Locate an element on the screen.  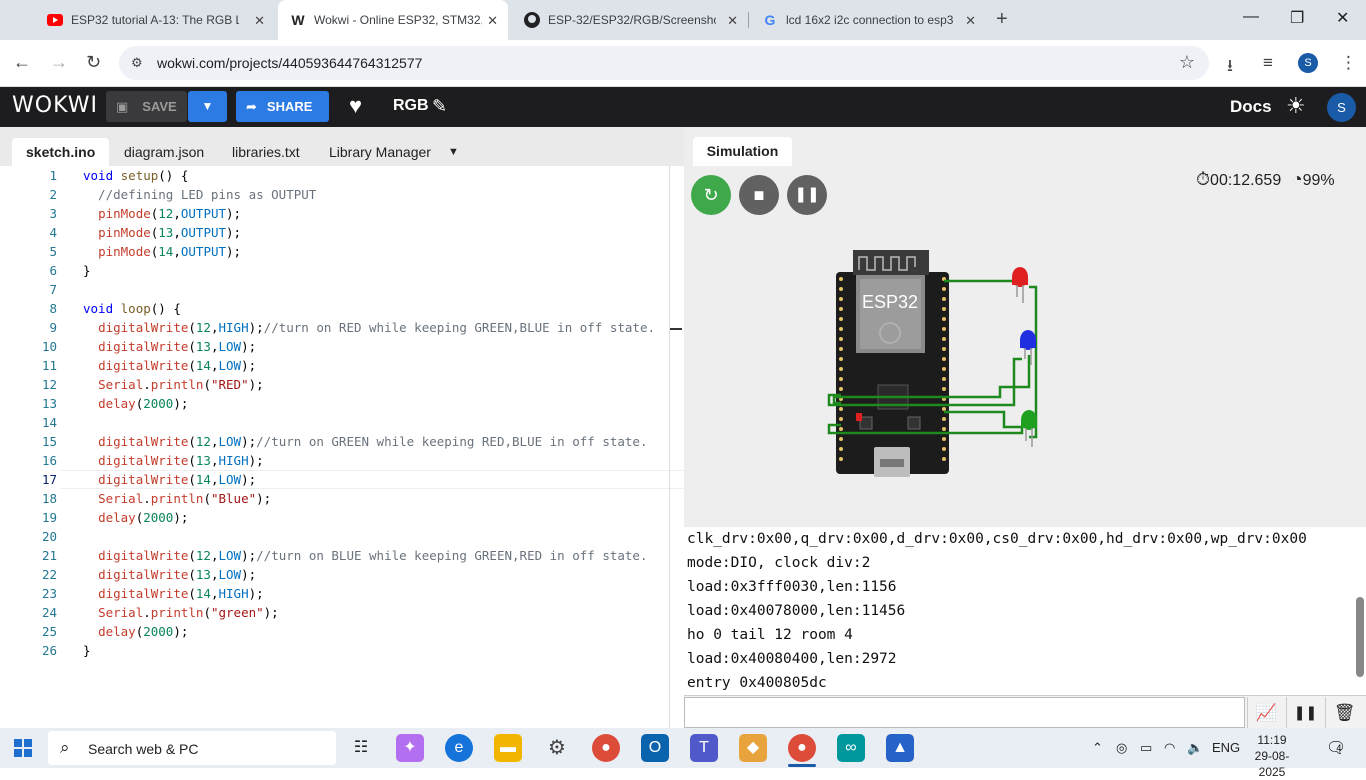
code-line: 17 digitalWrite(14,LOW); is located at coordinates (342, 479).